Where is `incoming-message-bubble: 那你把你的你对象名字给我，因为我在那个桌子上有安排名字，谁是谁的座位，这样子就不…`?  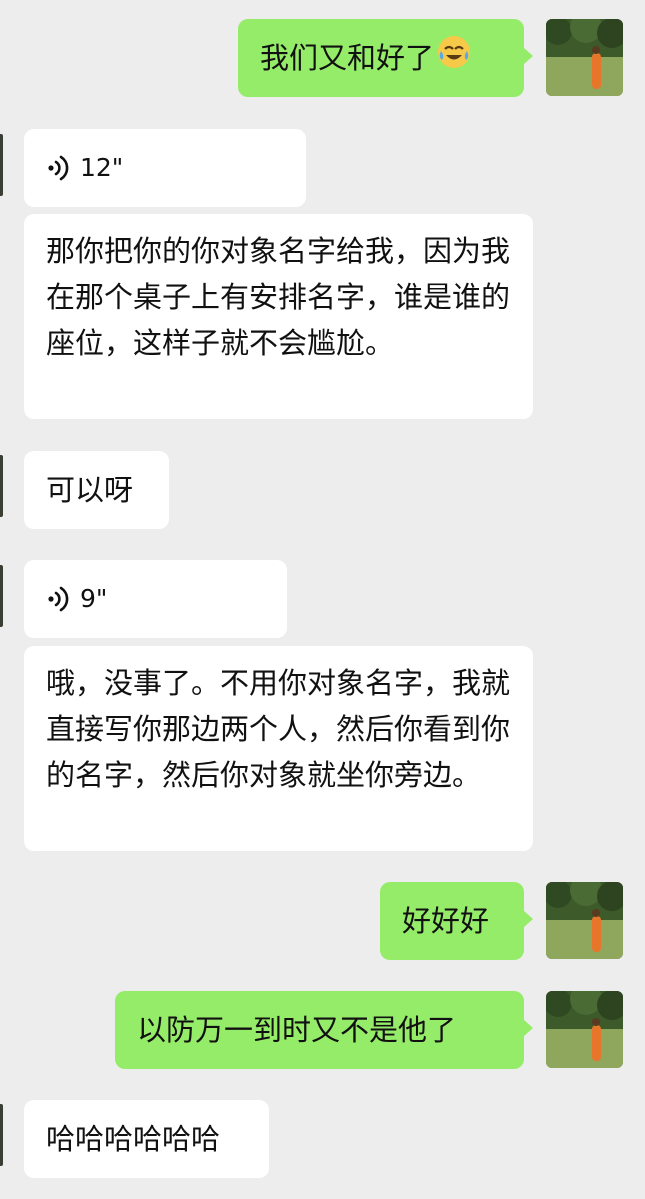 incoming-message-bubble: 那你把你的你对象名字给我，因为我在那个桌子上有安排名字，谁是谁的座位，这样子就不… is located at coordinates (278, 316).